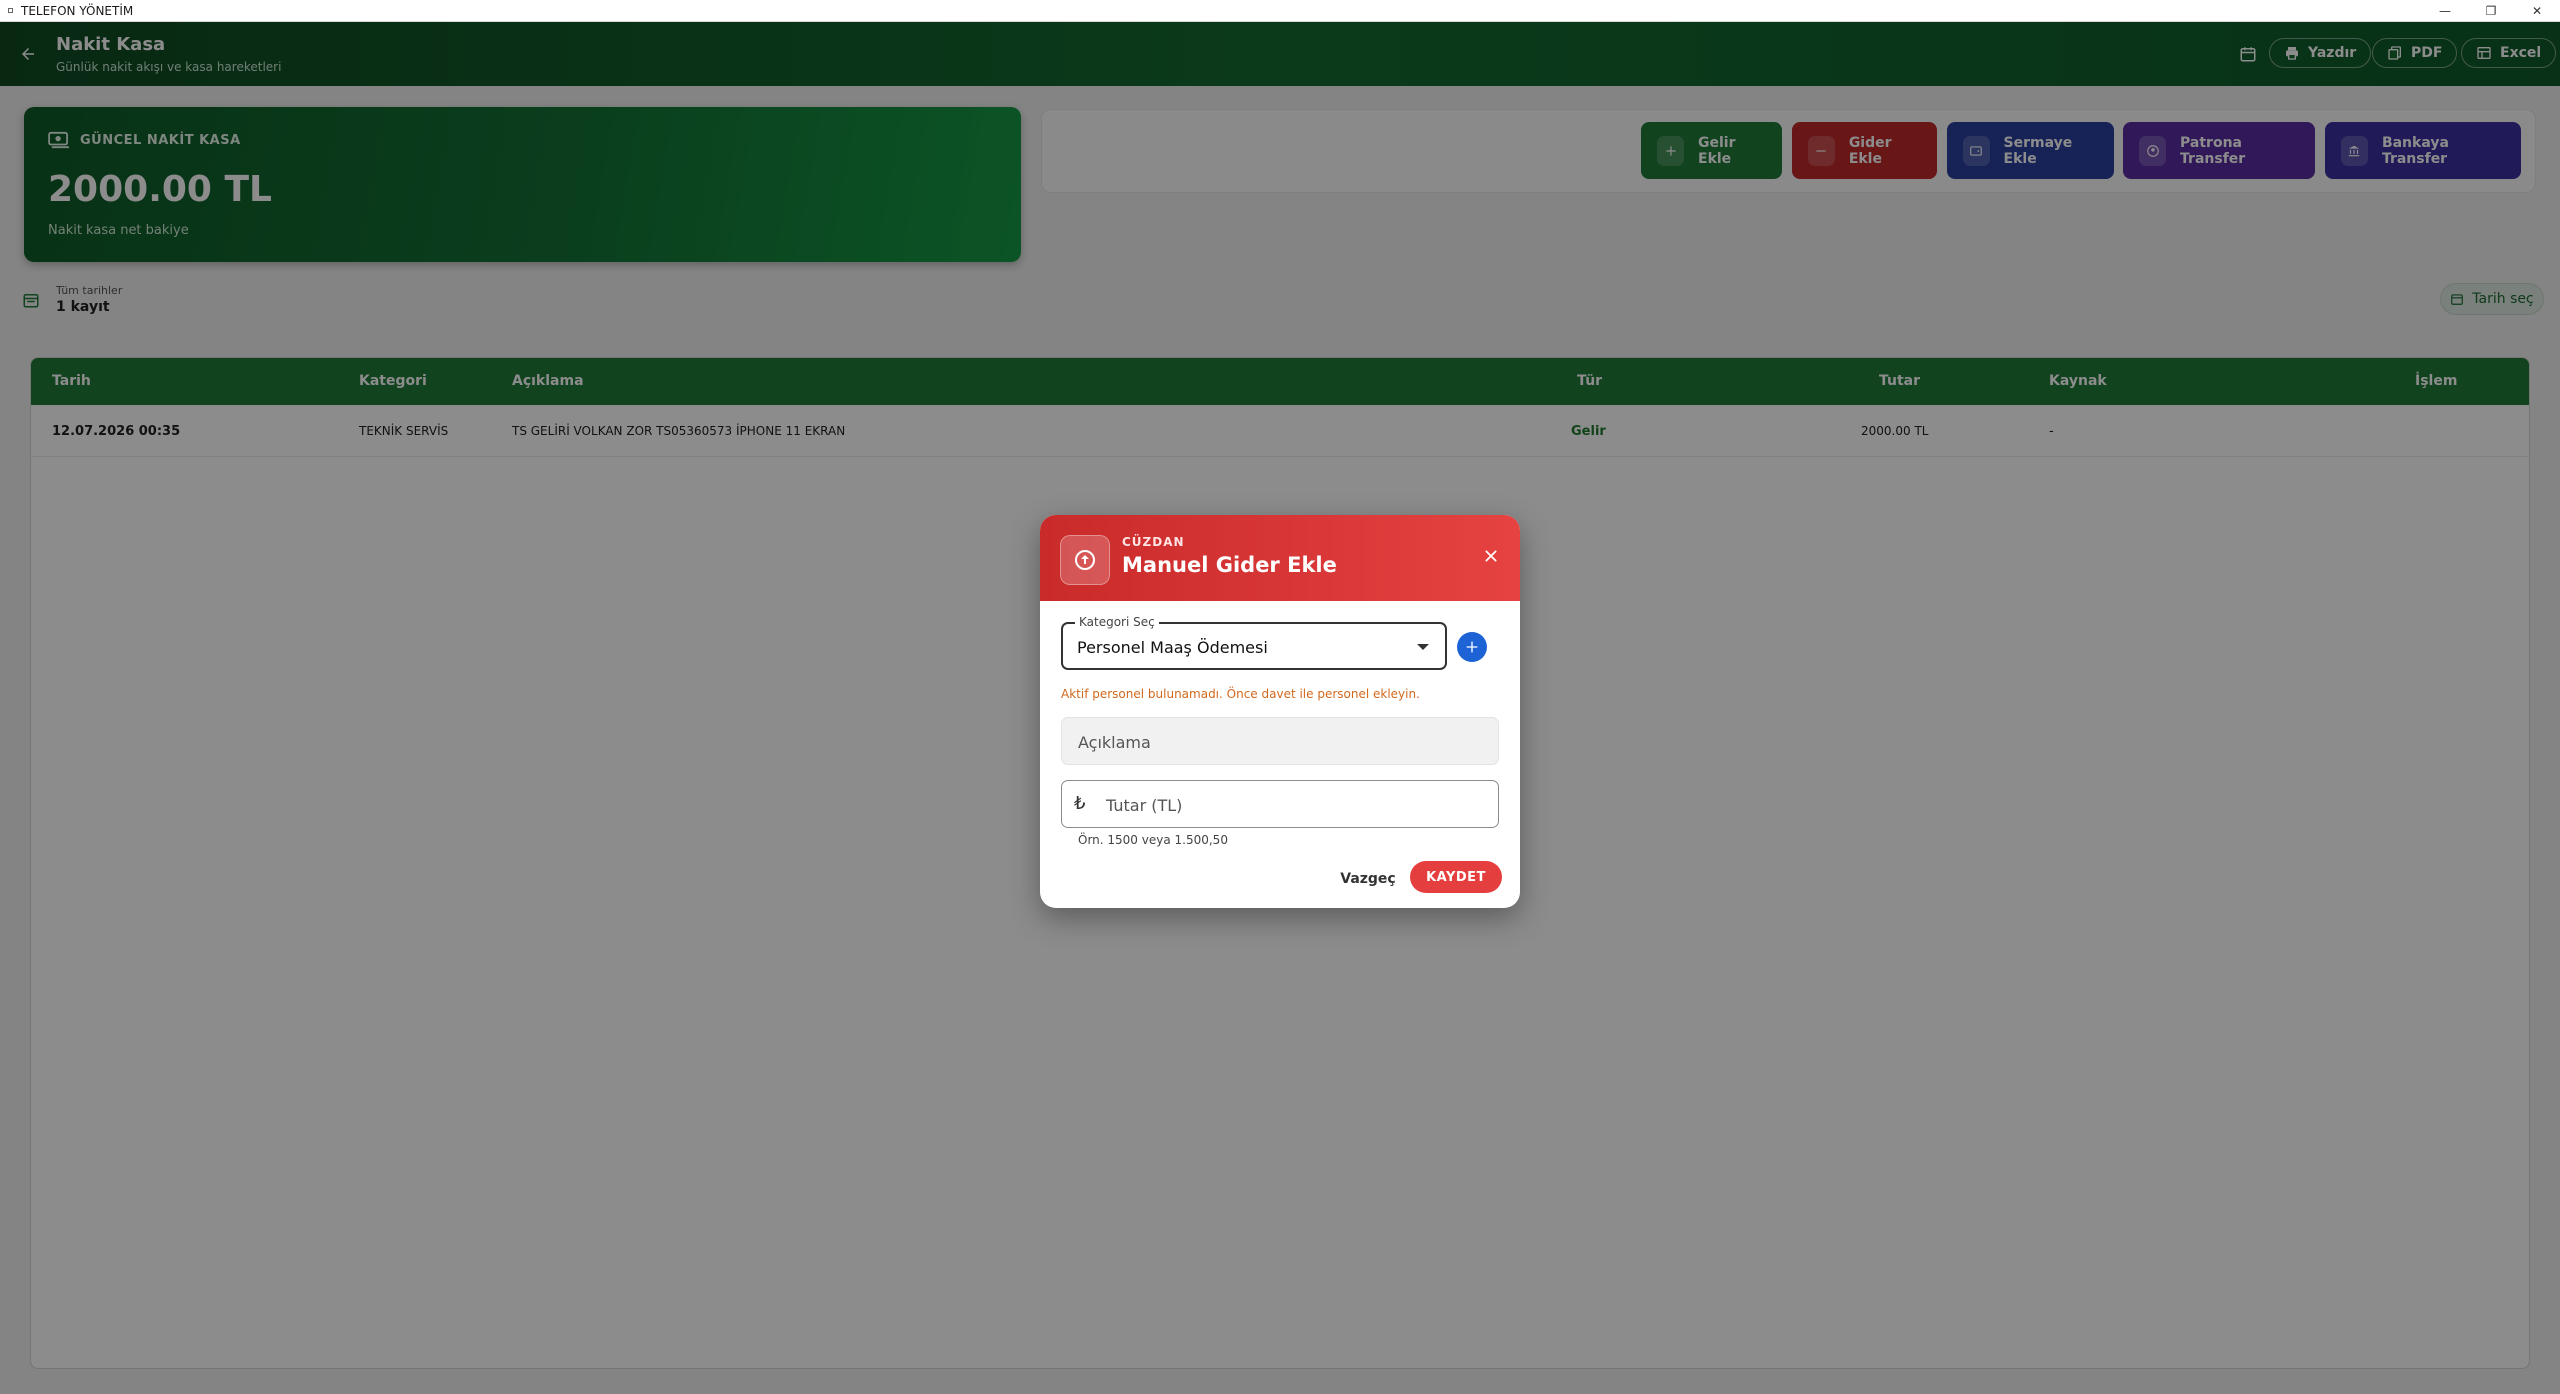  What do you see at coordinates (1456, 877) in the screenshot?
I see `save-button: KAYDET` at bounding box center [1456, 877].